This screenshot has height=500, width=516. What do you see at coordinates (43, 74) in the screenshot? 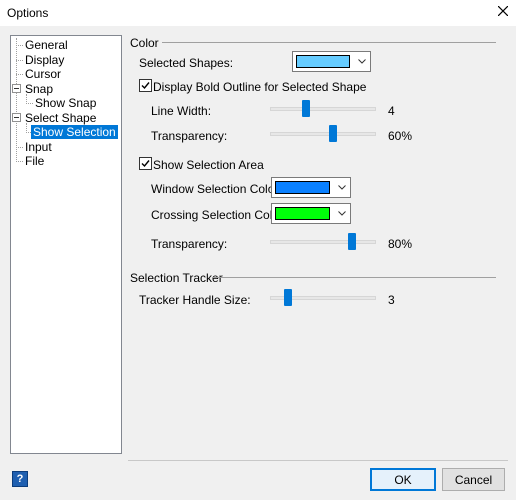
I see `tree-item-cursor: Cursor` at bounding box center [43, 74].